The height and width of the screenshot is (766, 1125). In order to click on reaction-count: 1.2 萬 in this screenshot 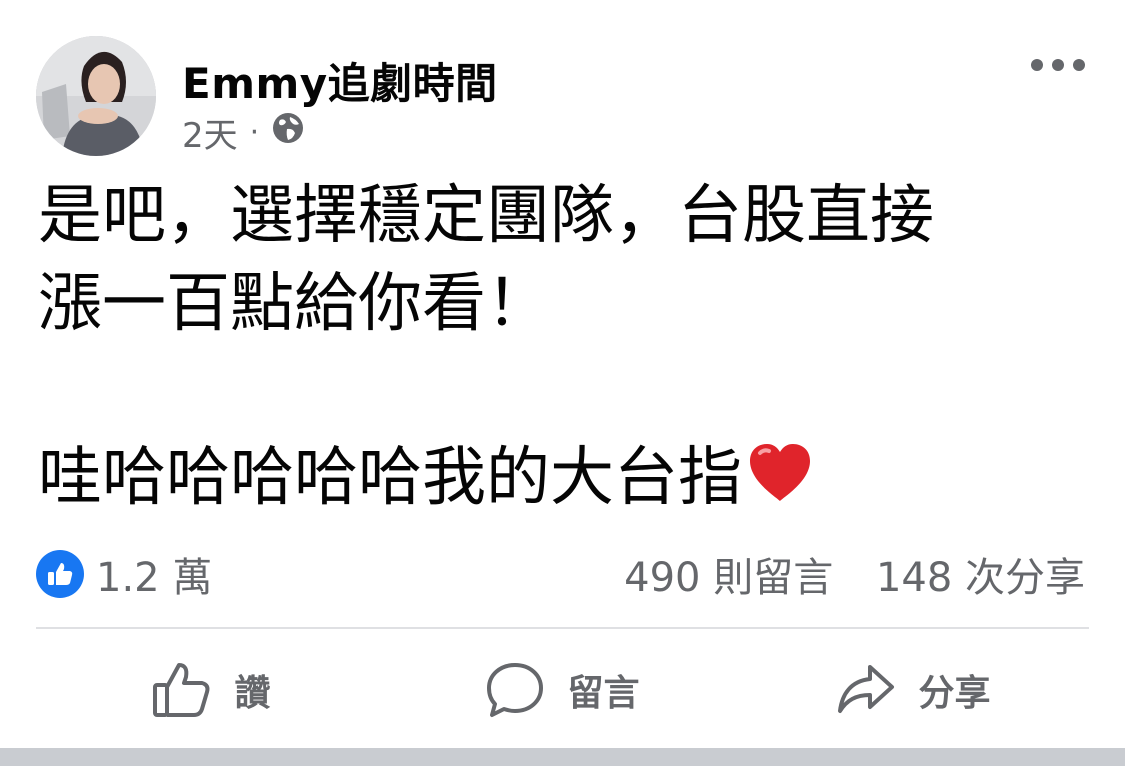, I will do `click(154, 578)`.